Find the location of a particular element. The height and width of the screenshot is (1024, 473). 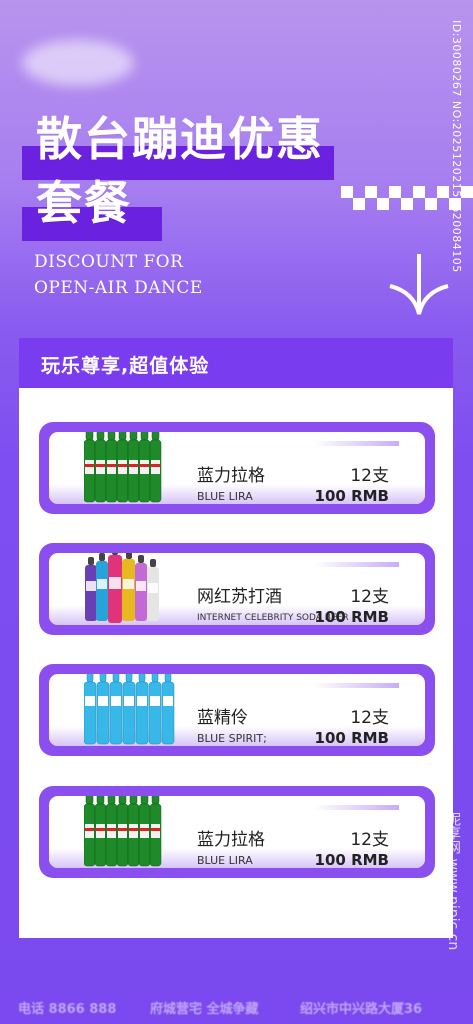

footer: 电话 8866 888 府城营宅 全城争藏 绍兴市中兴路大厦36 is located at coordinates (236, 1007).